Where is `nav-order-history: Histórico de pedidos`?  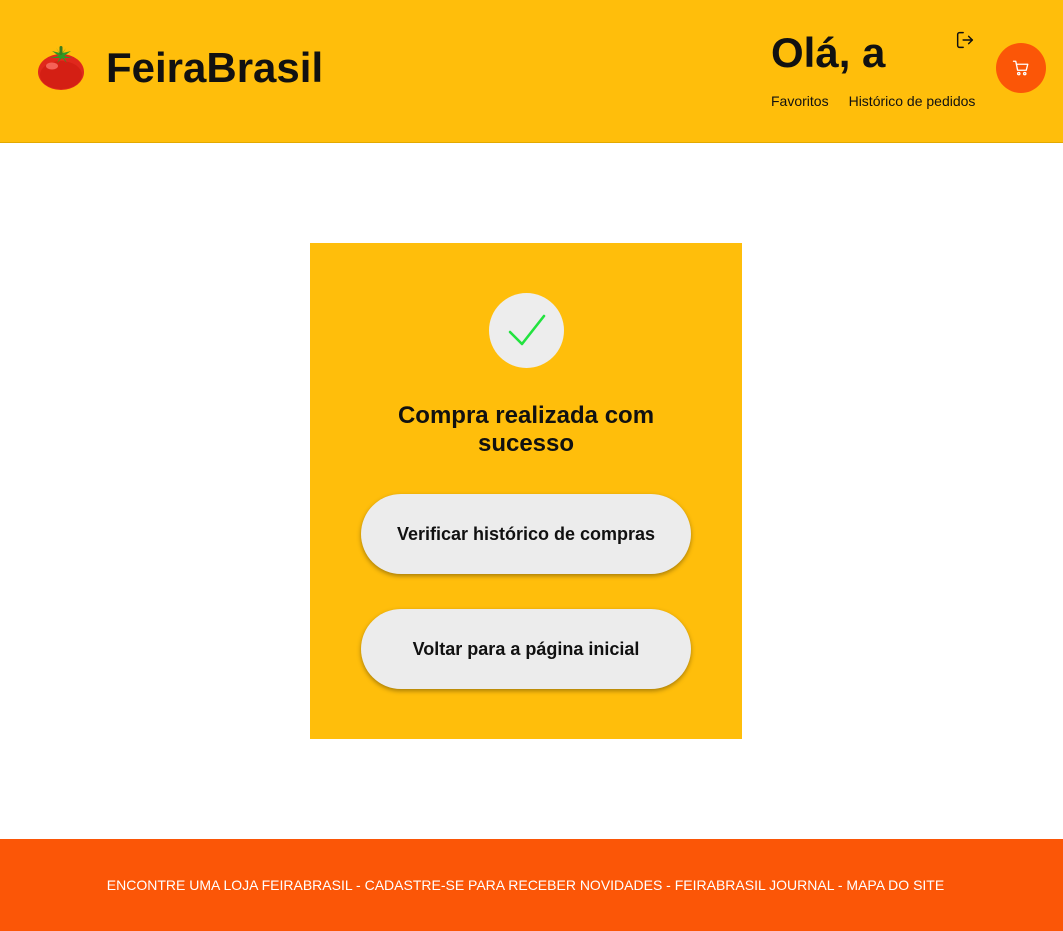 nav-order-history: Histórico de pedidos is located at coordinates (912, 101).